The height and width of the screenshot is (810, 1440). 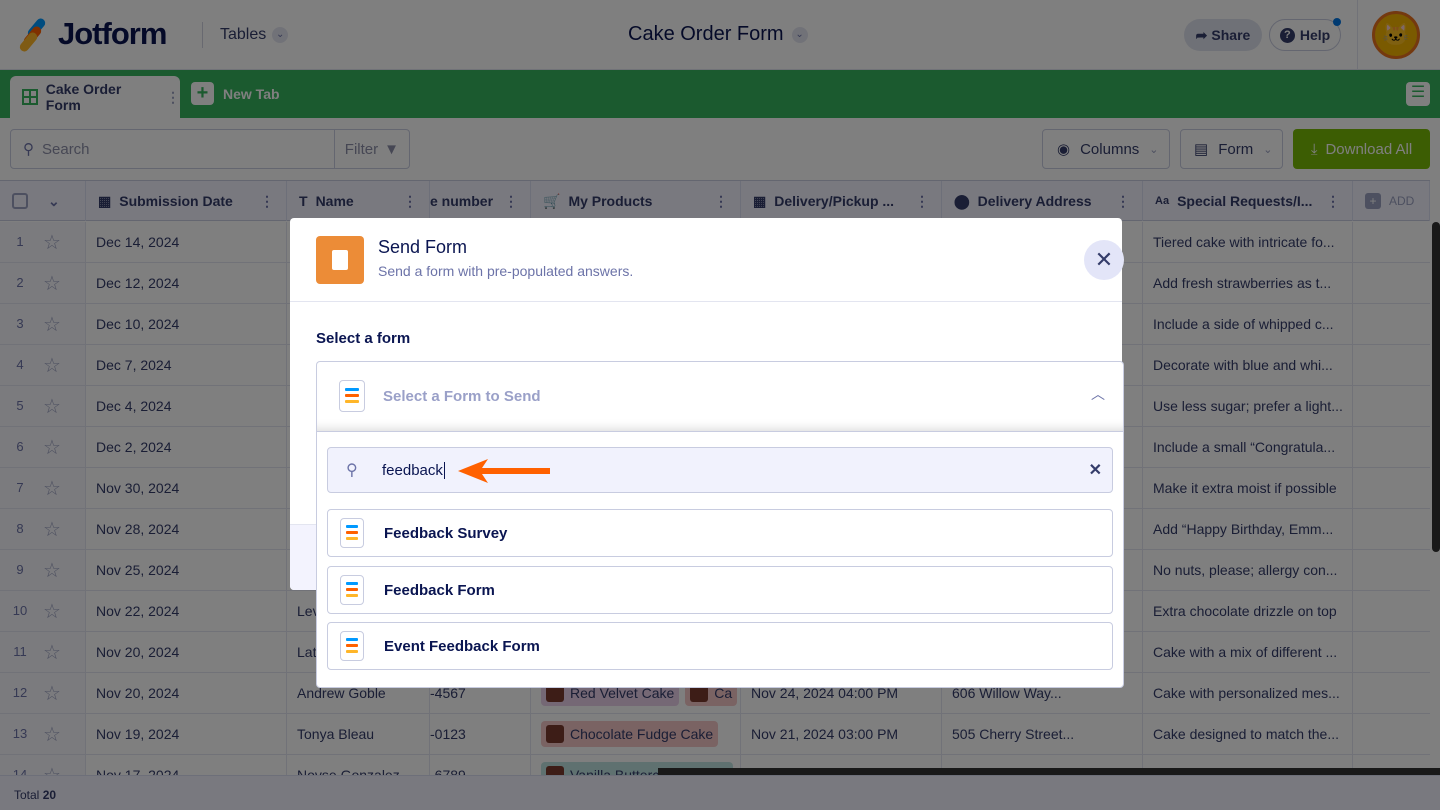 What do you see at coordinates (1098, 394) in the screenshot?
I see `chevron-up-icon: ︿` at bounding box center [1098, 394].